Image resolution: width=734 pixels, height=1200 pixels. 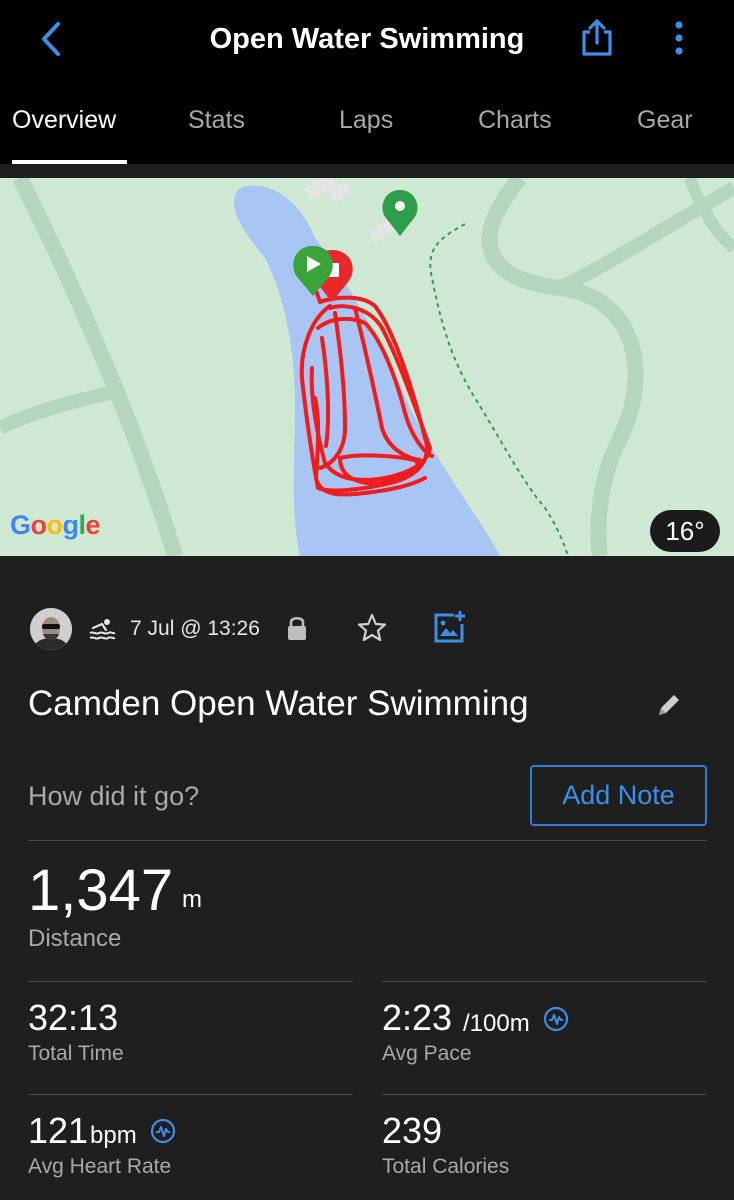 I want to click on total-time-value: 32:13, so click(x=73, y=1017).